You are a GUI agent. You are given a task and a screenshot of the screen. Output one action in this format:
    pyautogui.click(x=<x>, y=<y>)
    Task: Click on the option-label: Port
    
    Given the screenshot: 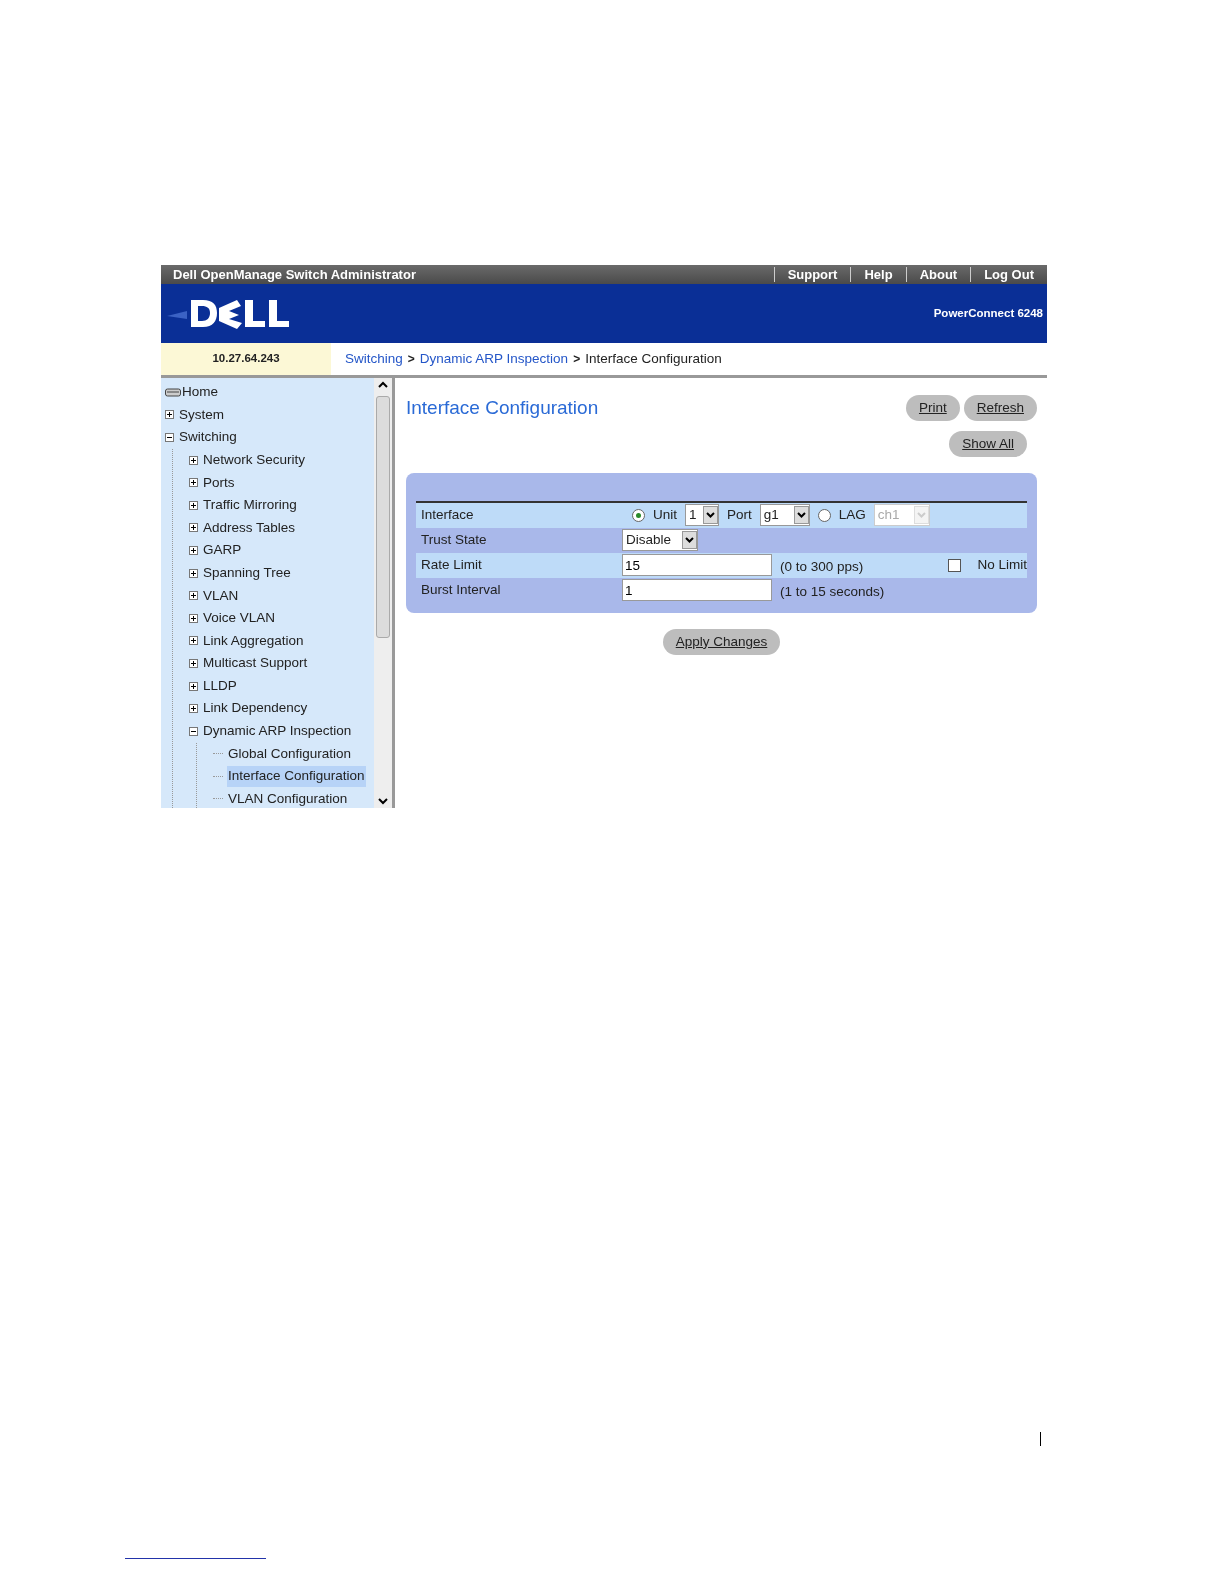 What is the action you would take?
    pyautogui.click(x=739, y=515)
    